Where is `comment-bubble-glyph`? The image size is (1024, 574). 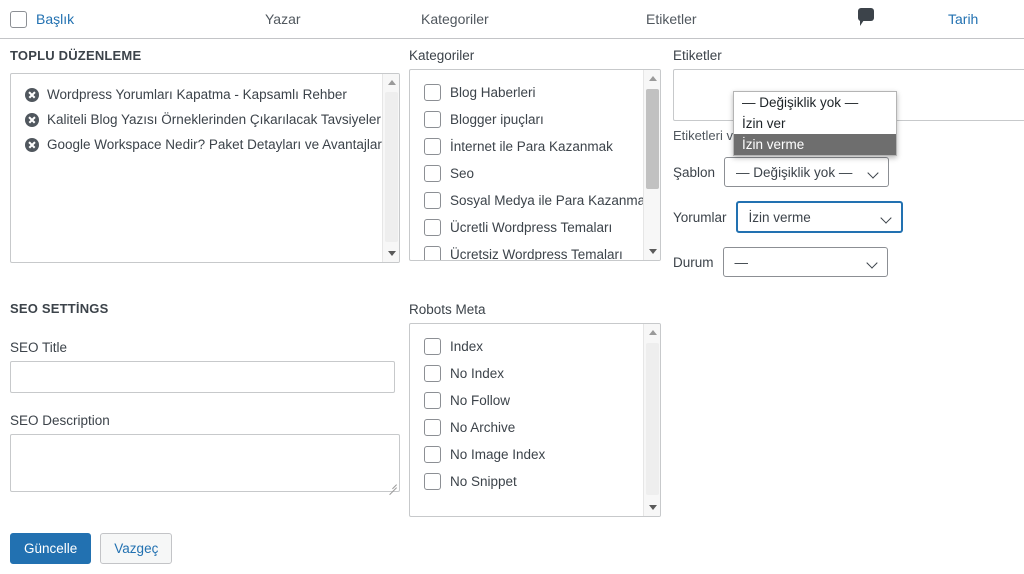
comment-bubble-glyph is located at coordinates (866, 17).